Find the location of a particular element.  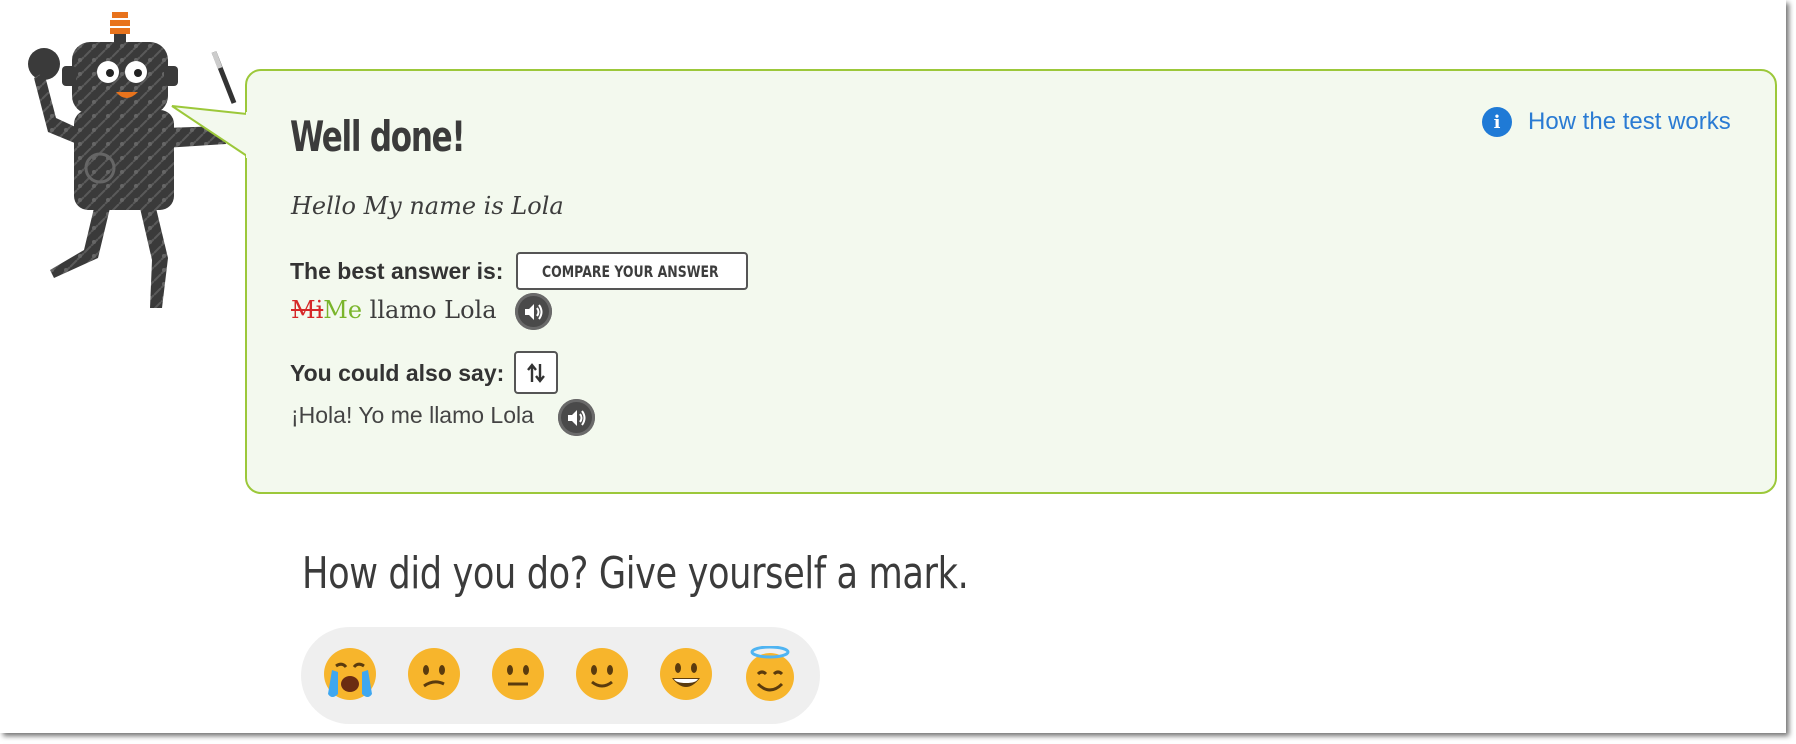

prompt-text: Hello My name is Lola is located at coordinates (427, 206).